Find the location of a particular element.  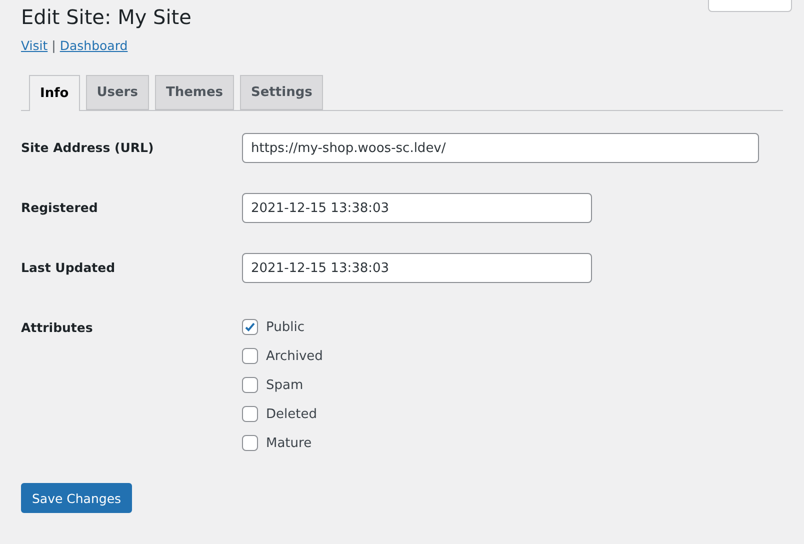

checkbox-label: Mature is located at coordinates (289, 443).